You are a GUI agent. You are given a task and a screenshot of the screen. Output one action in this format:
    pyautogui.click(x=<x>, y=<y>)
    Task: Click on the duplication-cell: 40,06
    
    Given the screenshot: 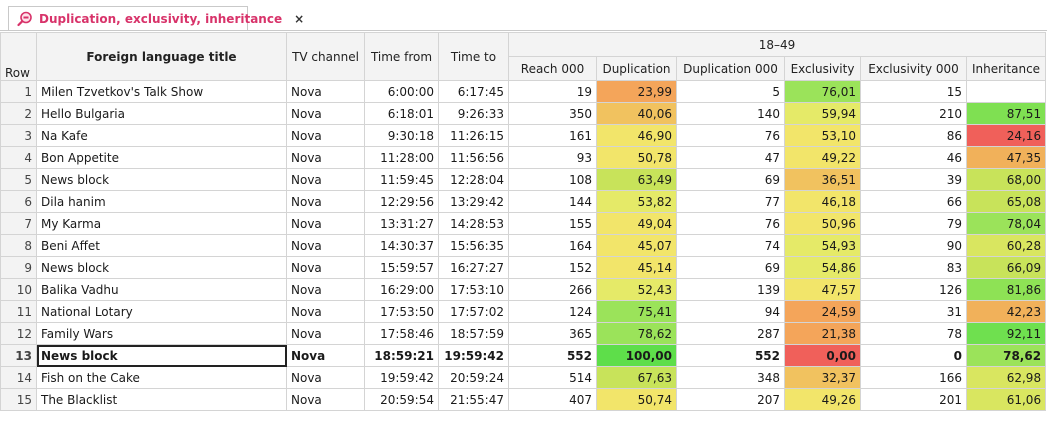 What is the action you would take?
    pyautogui.click(x=636, y=113)
    